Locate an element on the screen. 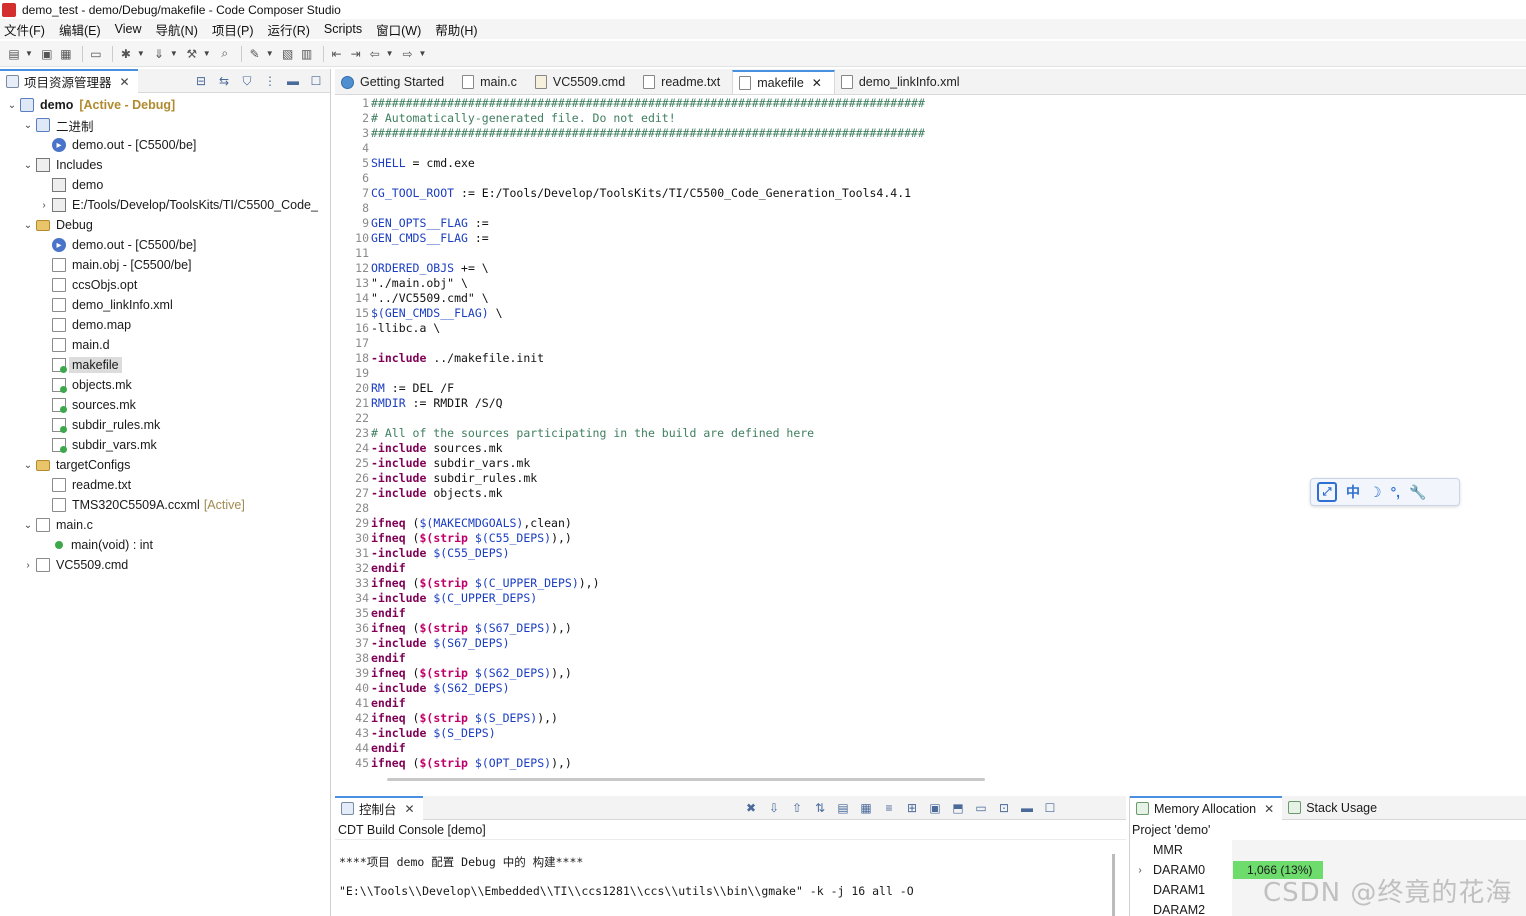  word-wrap-icon: ≡ is located at coordinates (889, 808).